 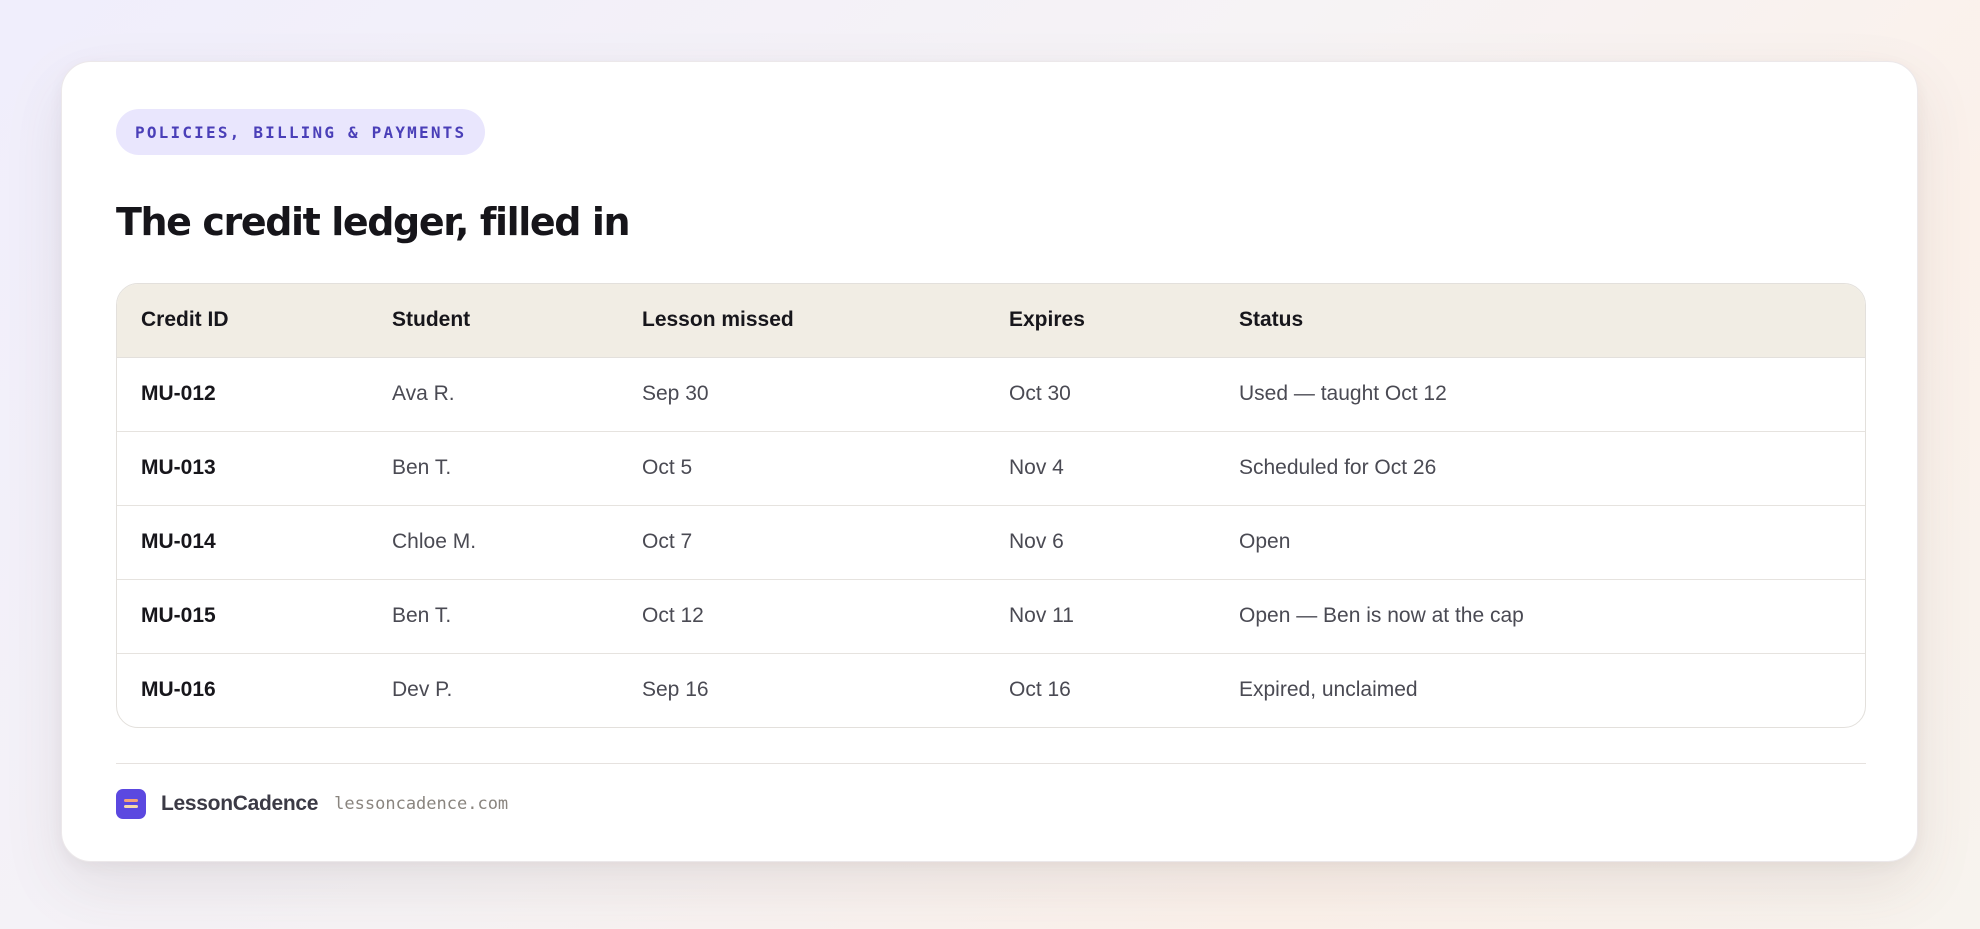 I want to click on column-header-expires: Expires, so click(x=1100, y=321).